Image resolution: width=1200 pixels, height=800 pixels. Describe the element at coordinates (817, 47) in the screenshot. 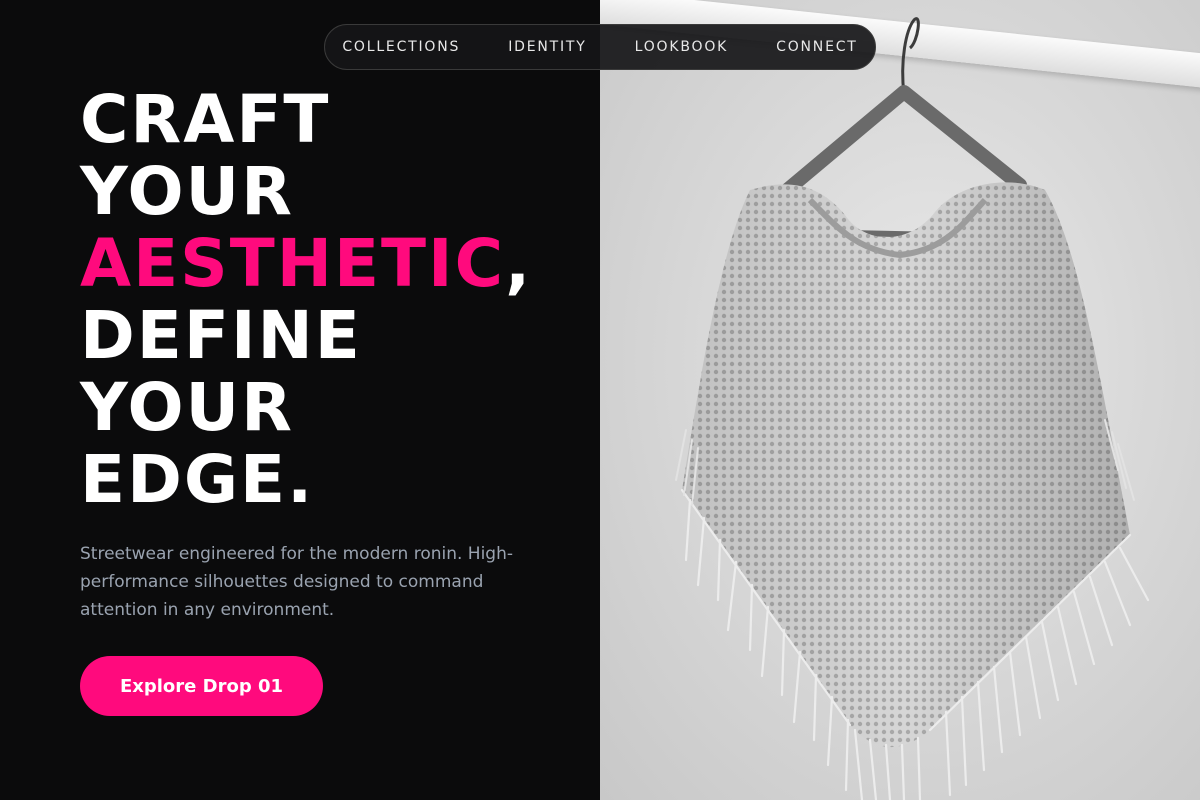

I see `nav-item-connect: CONNECT` at that location.